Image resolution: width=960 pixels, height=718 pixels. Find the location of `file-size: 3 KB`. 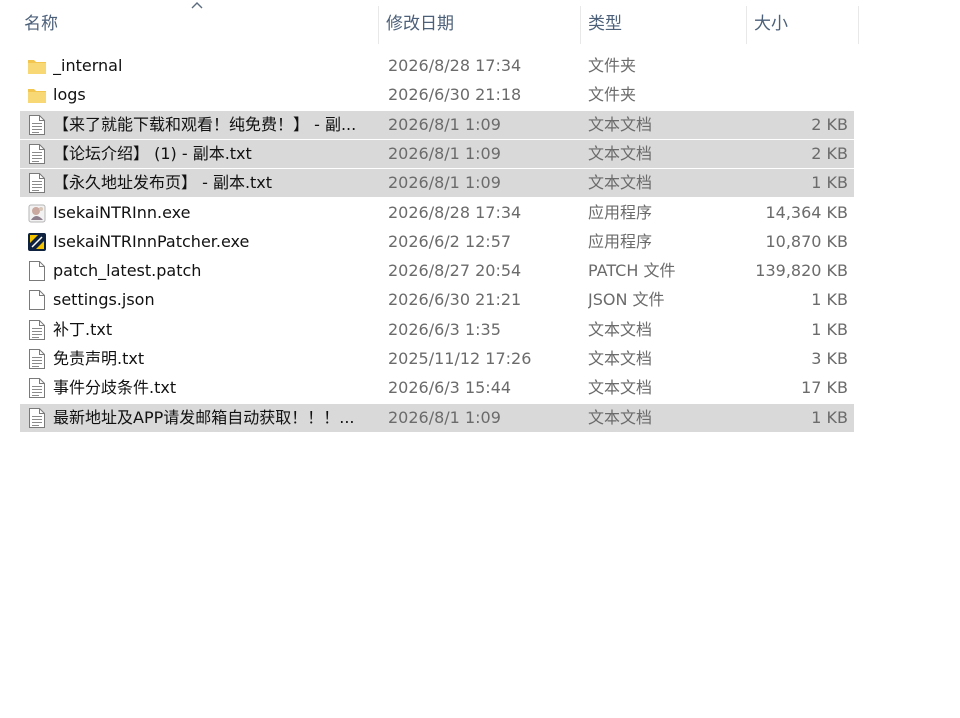

file-size: 3 KB is located at coordinates (829, 358).